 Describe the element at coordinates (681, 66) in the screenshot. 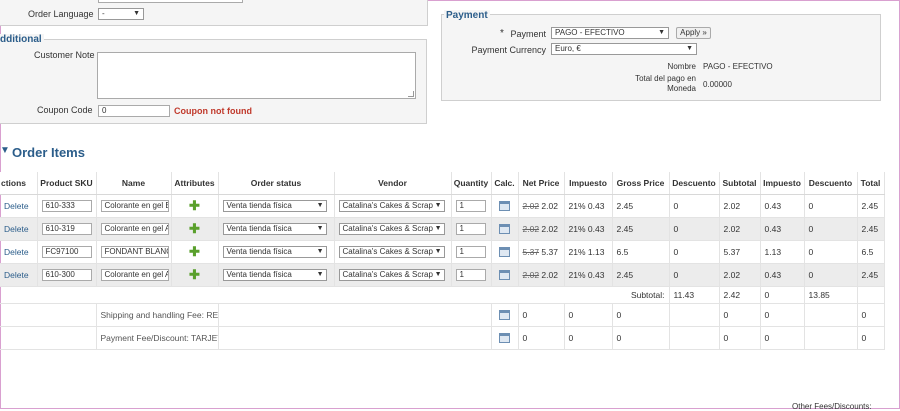

I see `nombre-label: Nombre` at that location.